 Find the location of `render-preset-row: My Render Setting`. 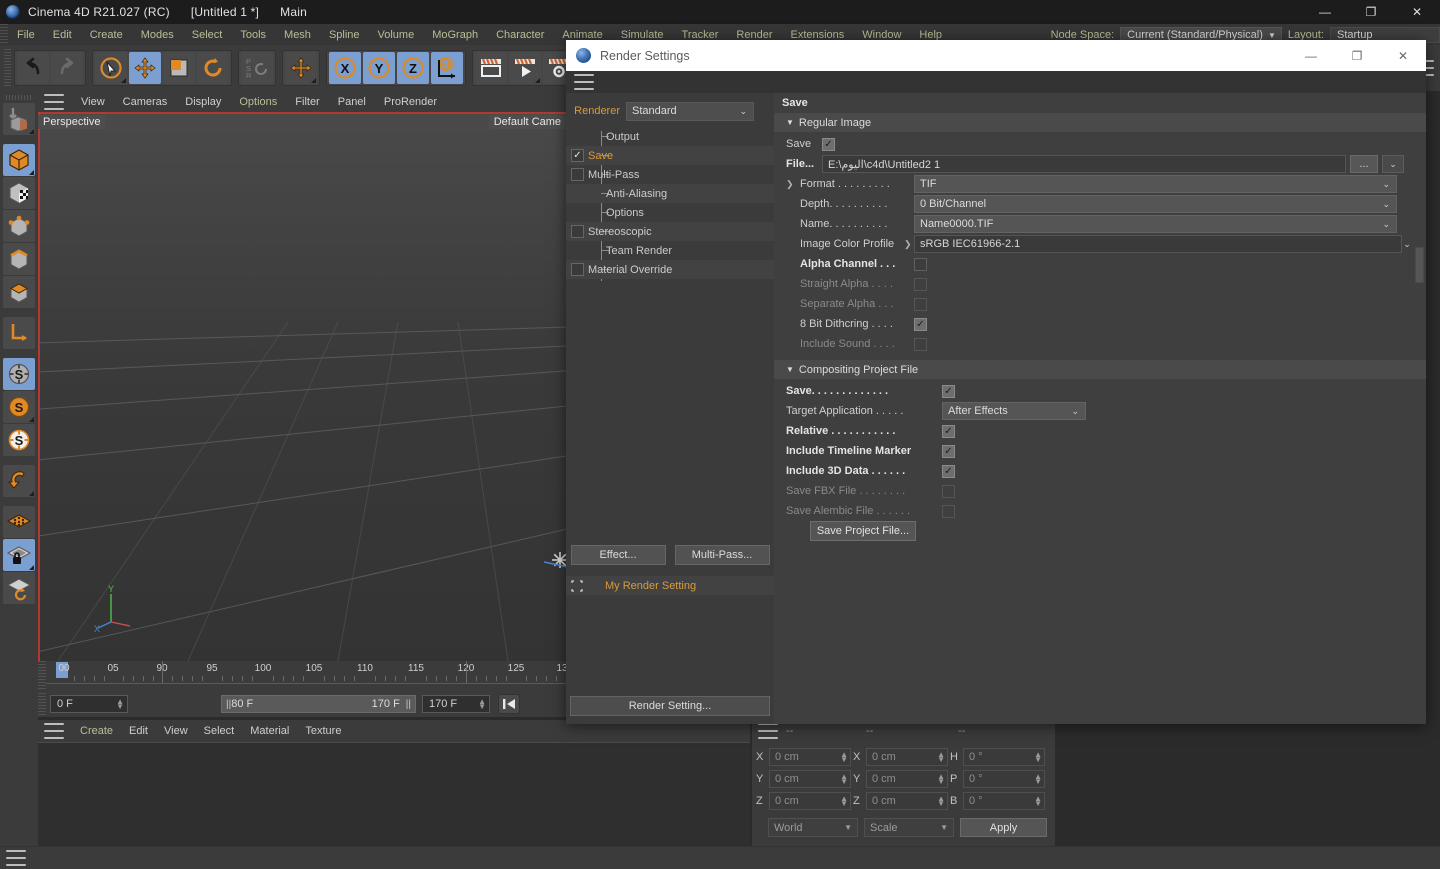

render-preset-row: My Render Setting is located at coordinates (670, 585).